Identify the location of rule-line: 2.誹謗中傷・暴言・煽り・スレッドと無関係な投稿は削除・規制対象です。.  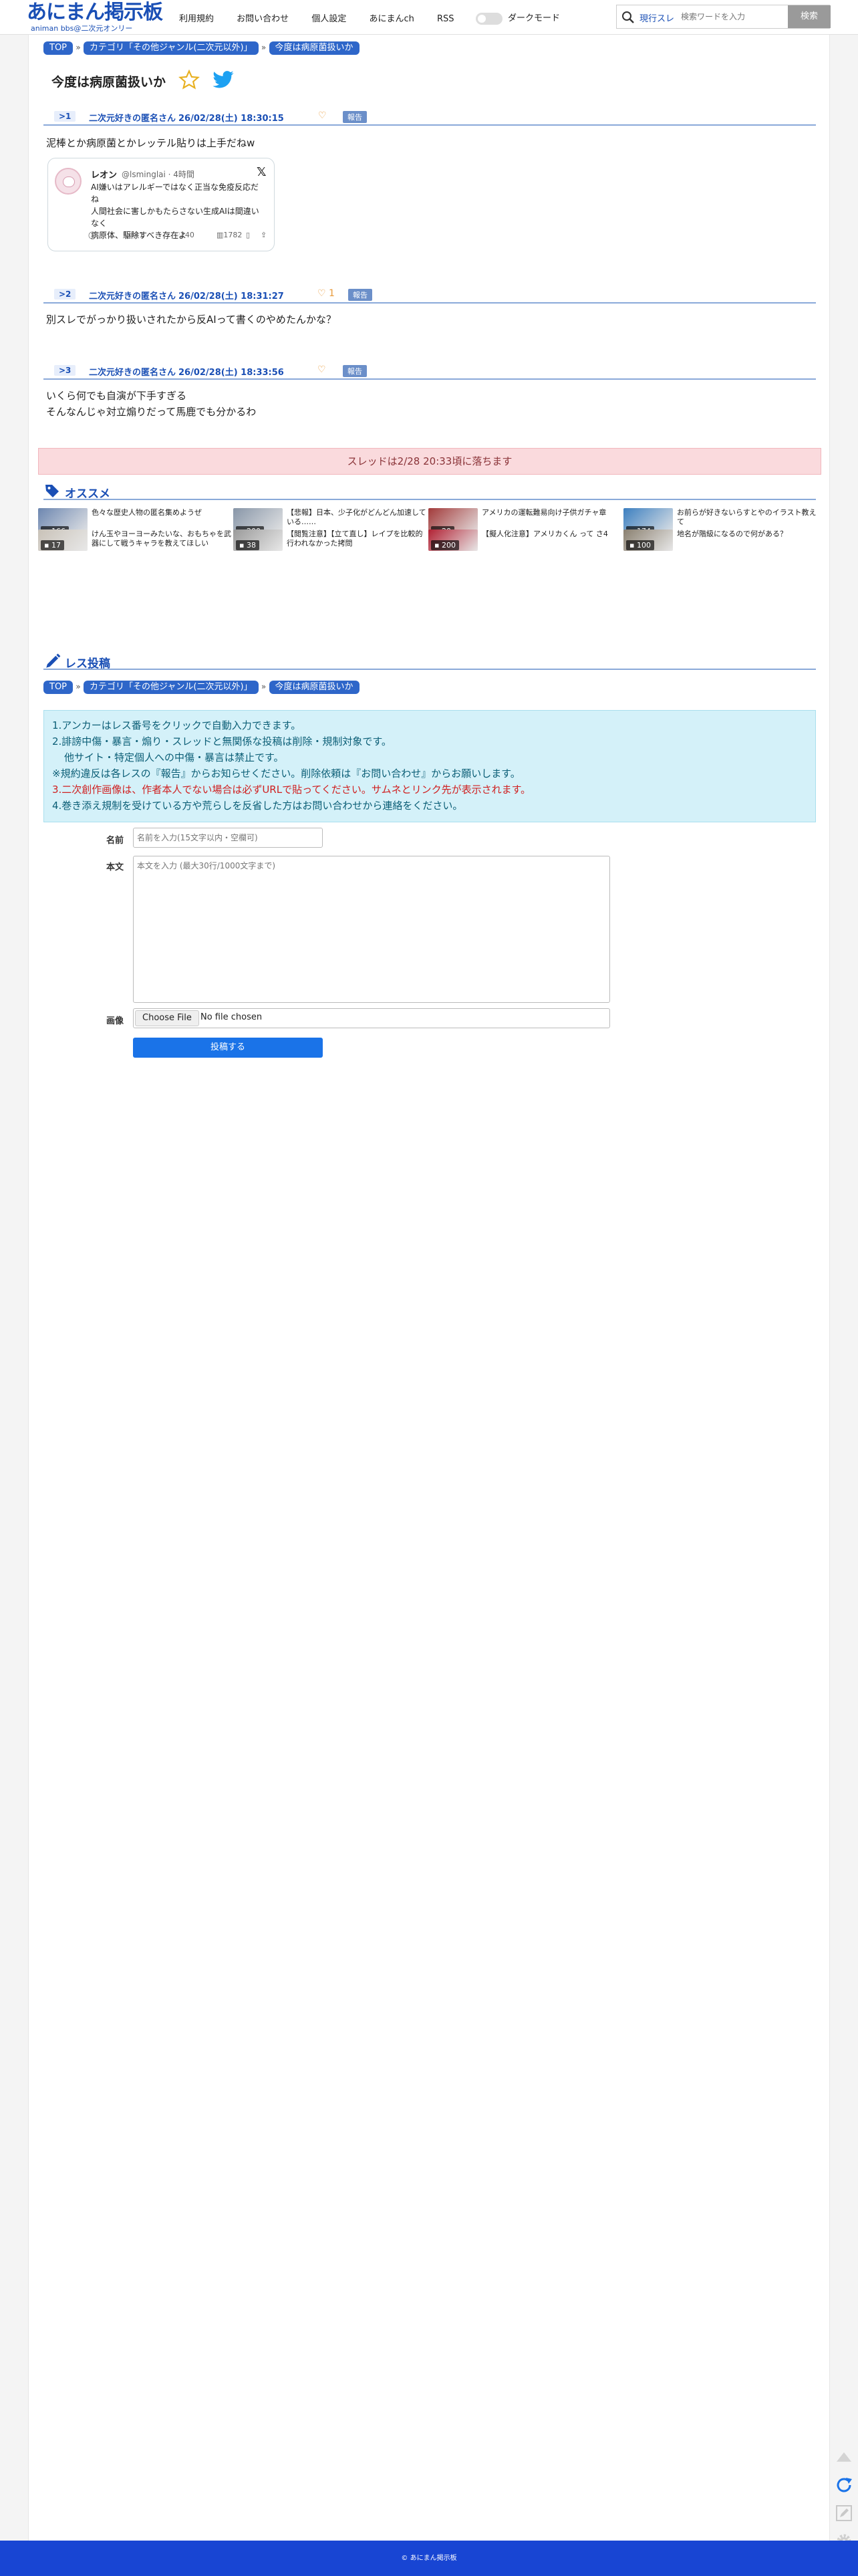
(222, 741).